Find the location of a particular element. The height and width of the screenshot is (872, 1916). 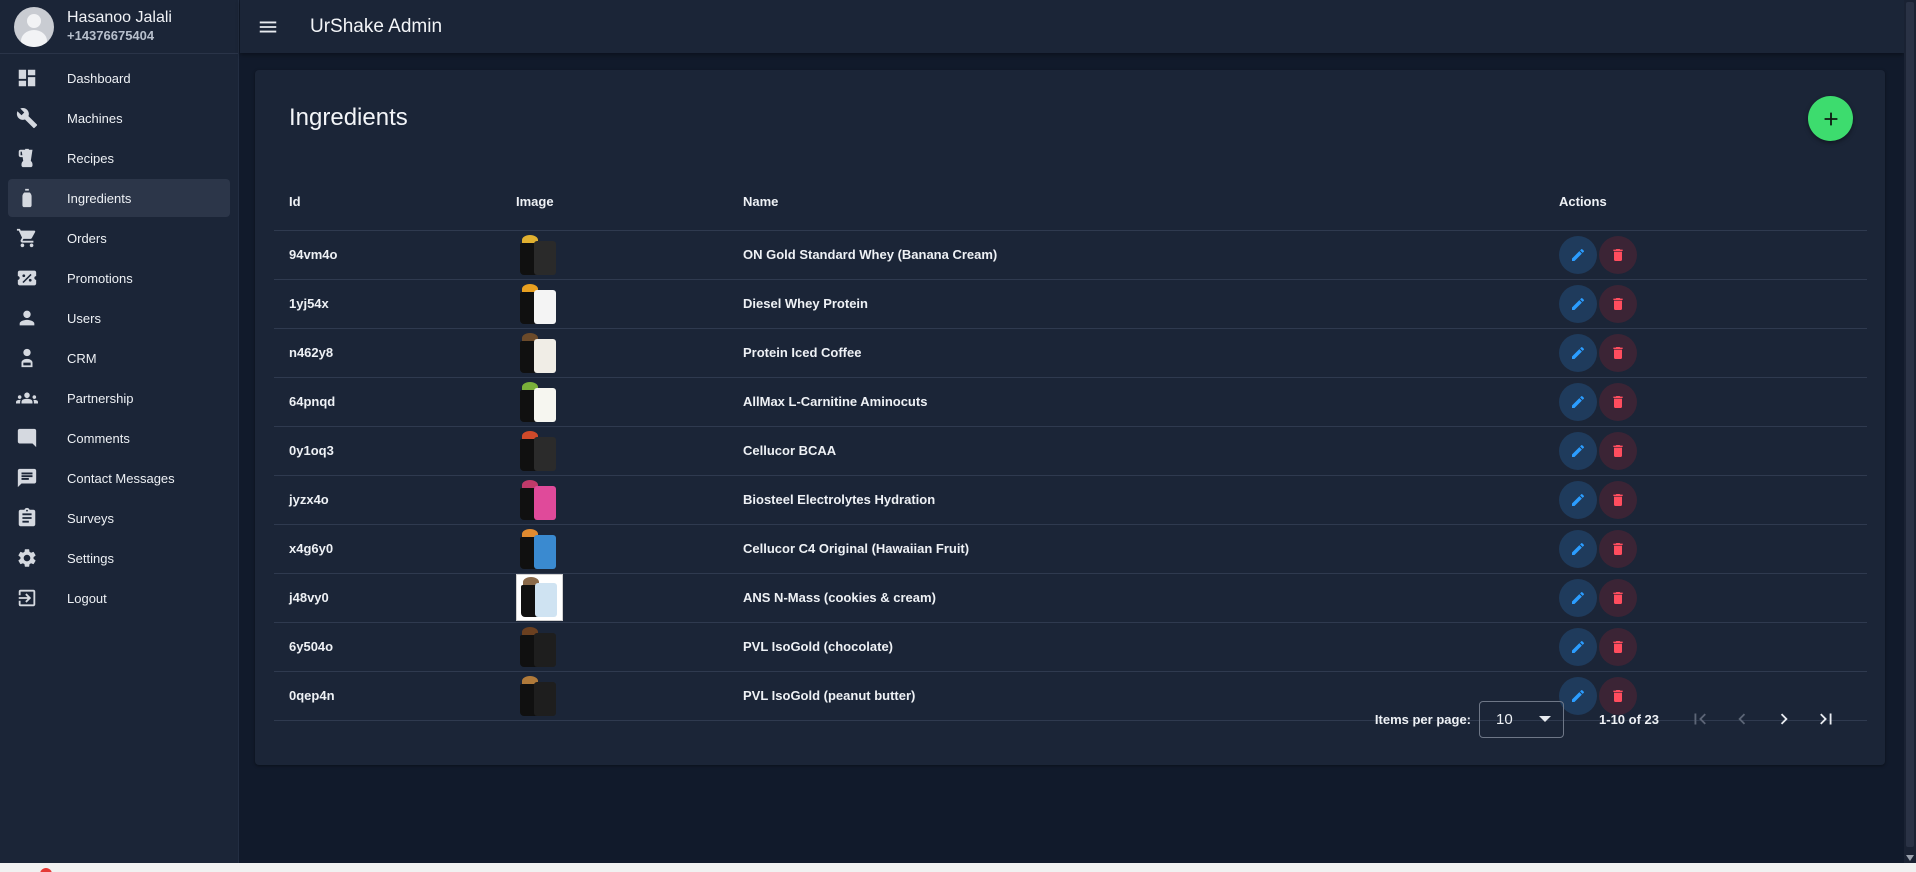

sidebar-item-ingredients: Ingredients is located at coordinates (119, 198).